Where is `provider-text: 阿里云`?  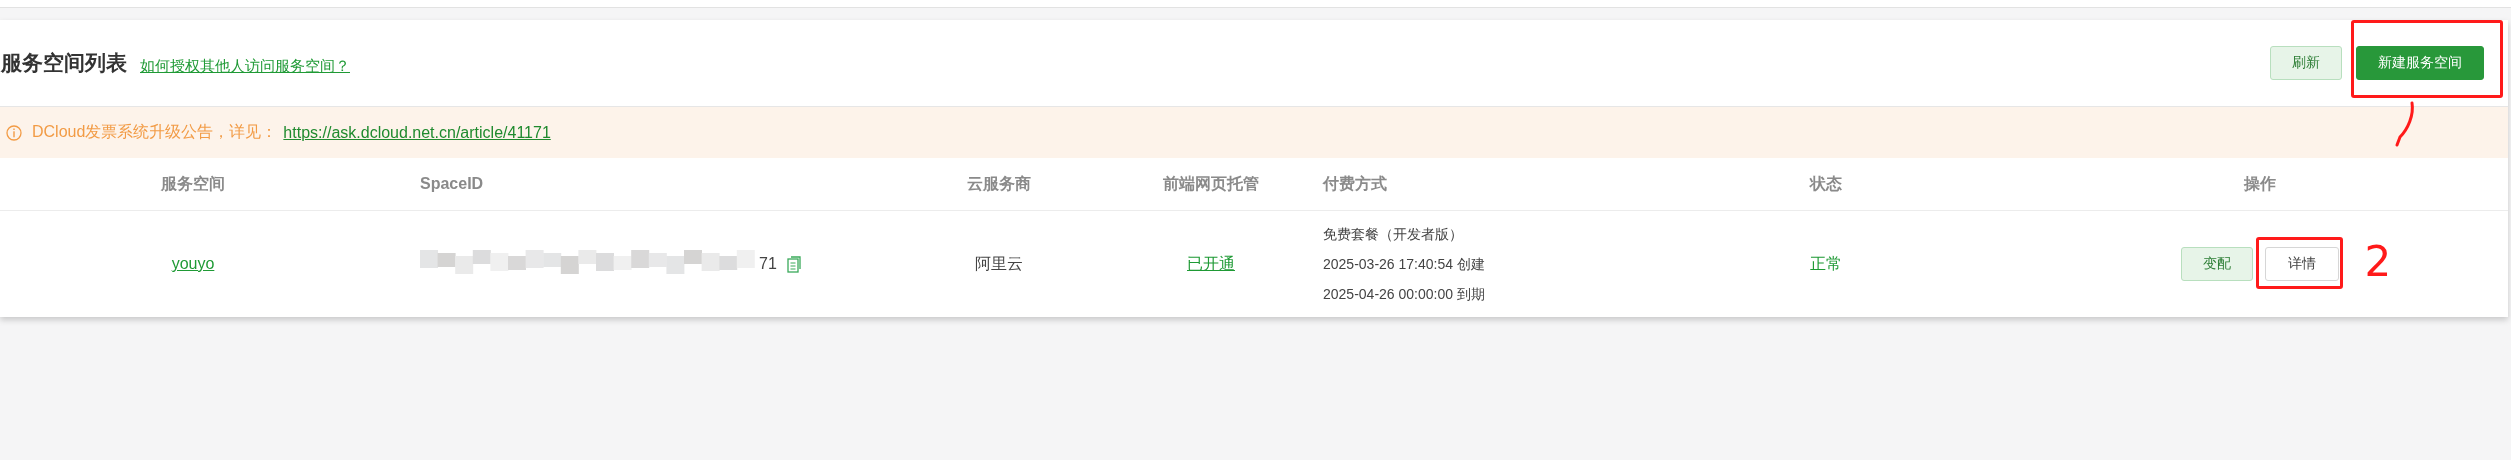
provider-text: 阿里云 is located at coordinates (999, 263).